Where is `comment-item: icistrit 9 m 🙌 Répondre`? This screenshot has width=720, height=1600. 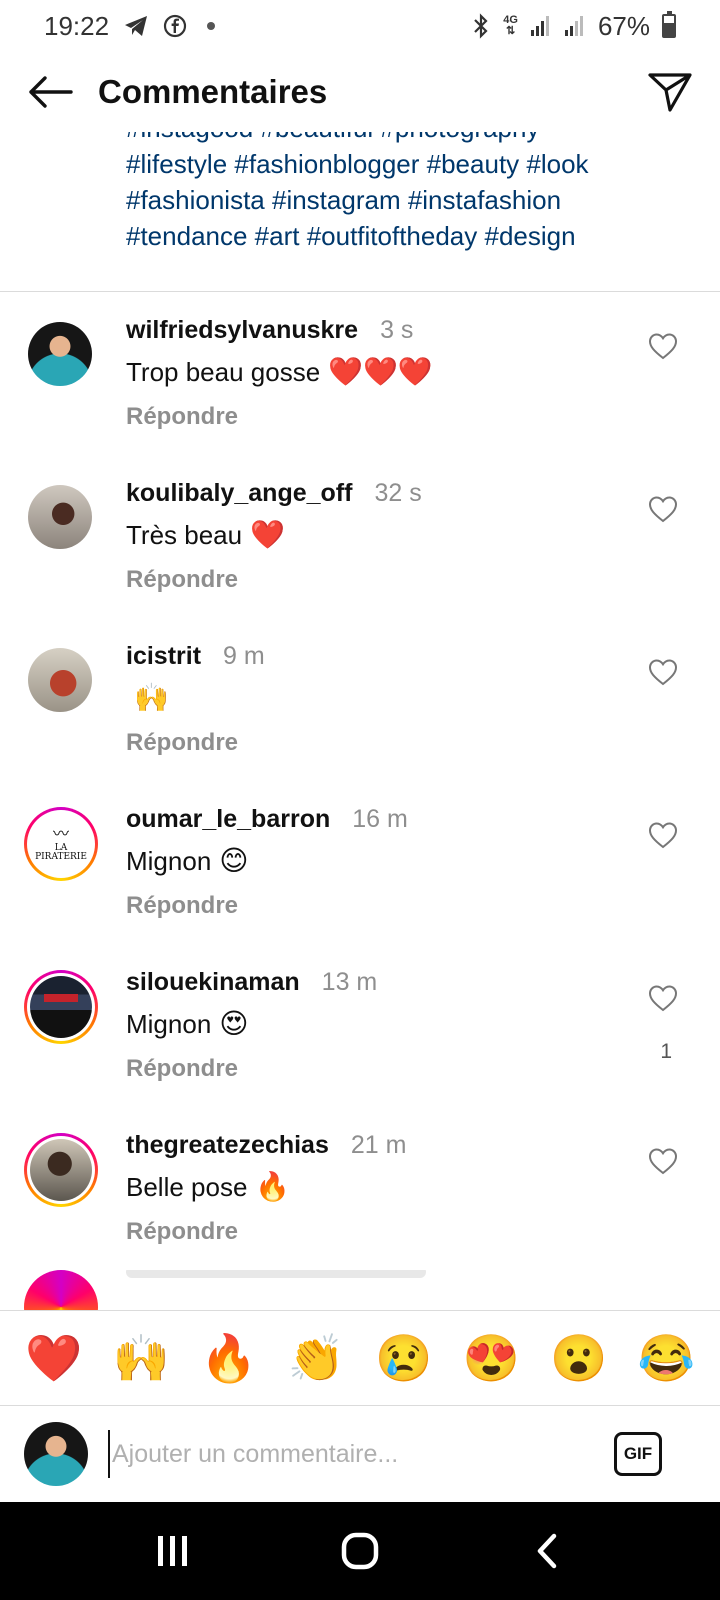
comment-item: icistrit 9 m 🙌 Répondre is located at coordinates (360, 699).